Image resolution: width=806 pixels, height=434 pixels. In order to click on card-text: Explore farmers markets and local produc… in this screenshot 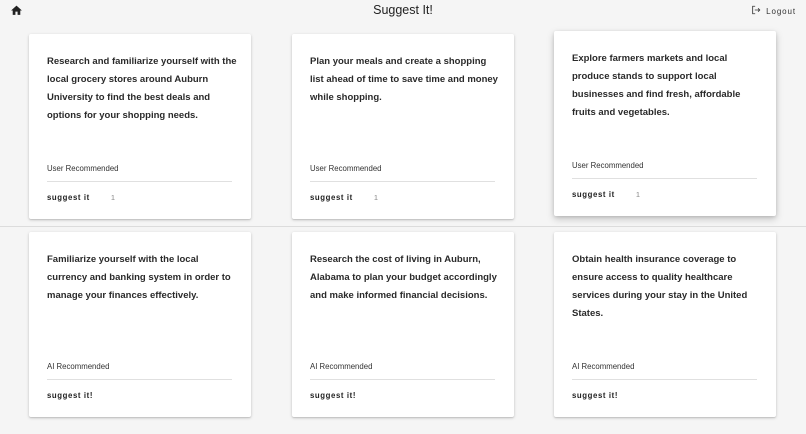, I will do `click(656, 85)`.